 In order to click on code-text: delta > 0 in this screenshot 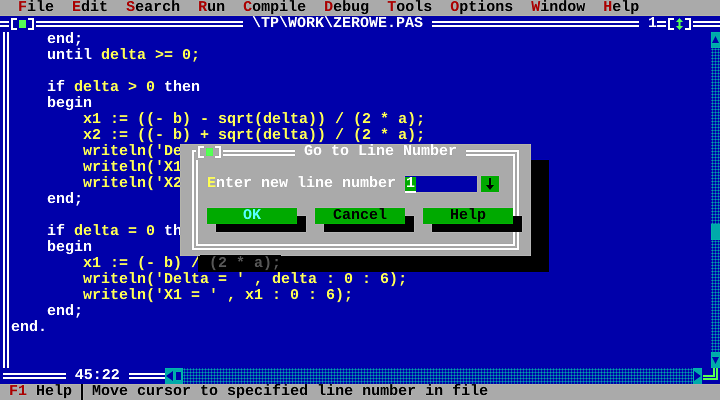, I will do `click(114, 87)`.